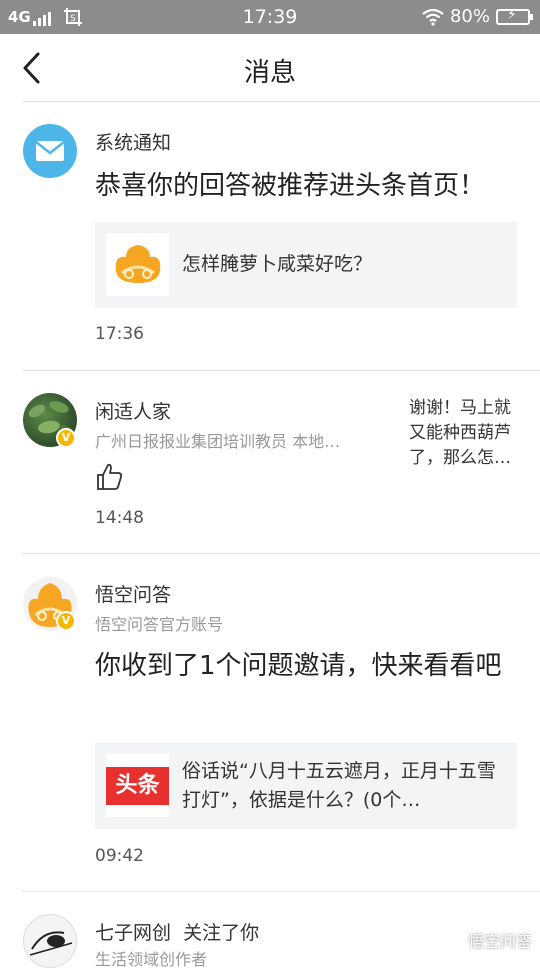  Describe the element at coordinates (281, 101) in the screenshot. I see `header-divider` at that location.